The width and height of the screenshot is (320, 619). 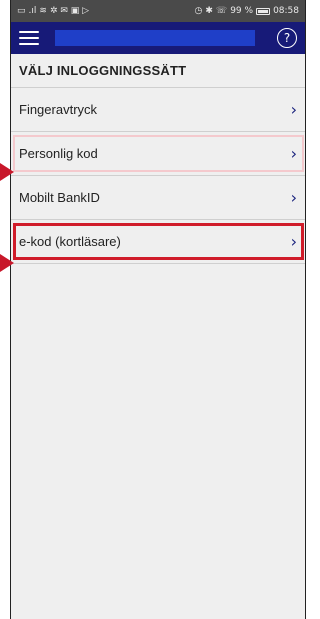 I want to click on call-icon: ☏, so click(x=221, y=10).